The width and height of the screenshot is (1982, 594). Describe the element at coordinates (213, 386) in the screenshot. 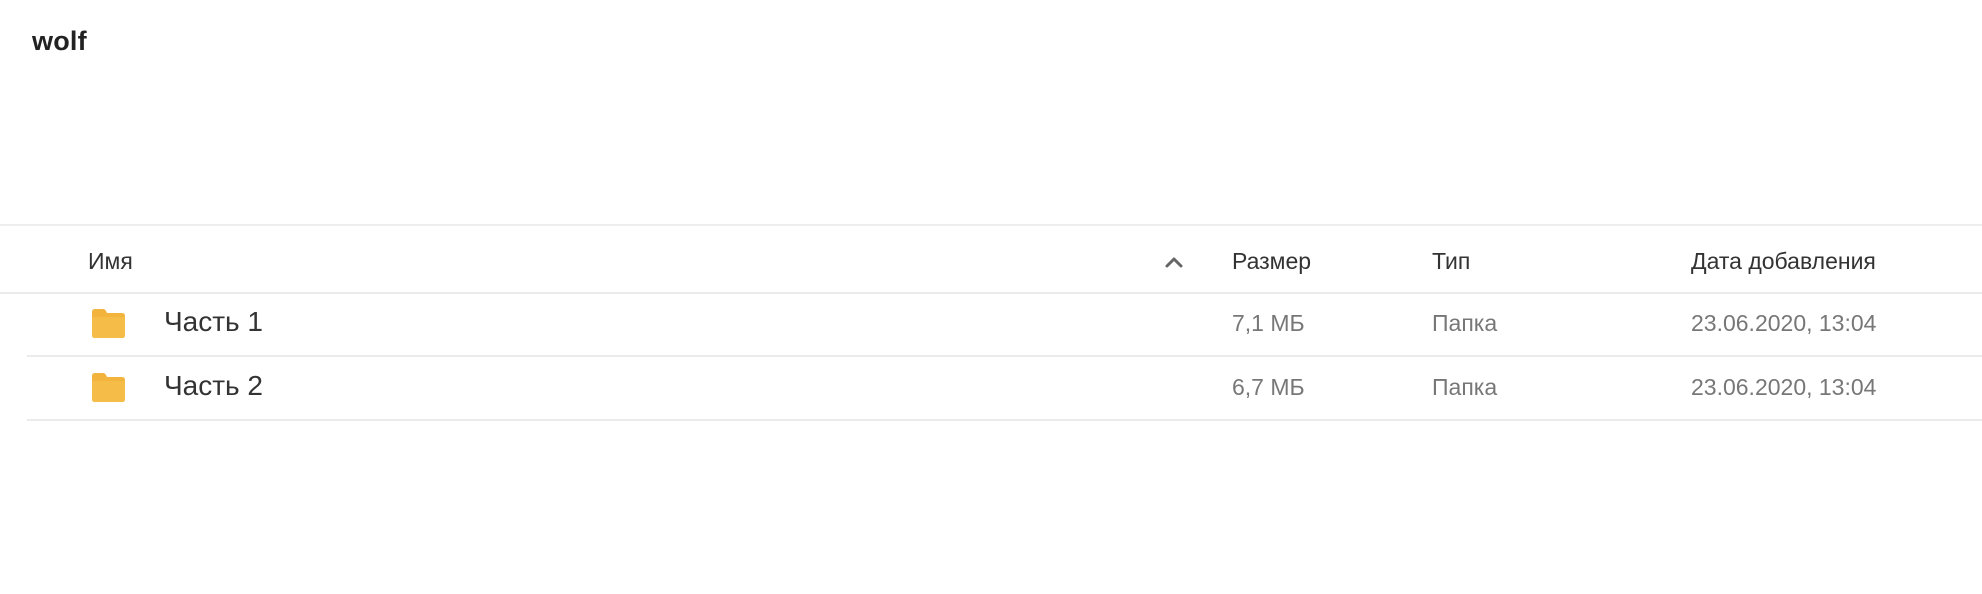

I see `file-name: Часть 2` at that location.